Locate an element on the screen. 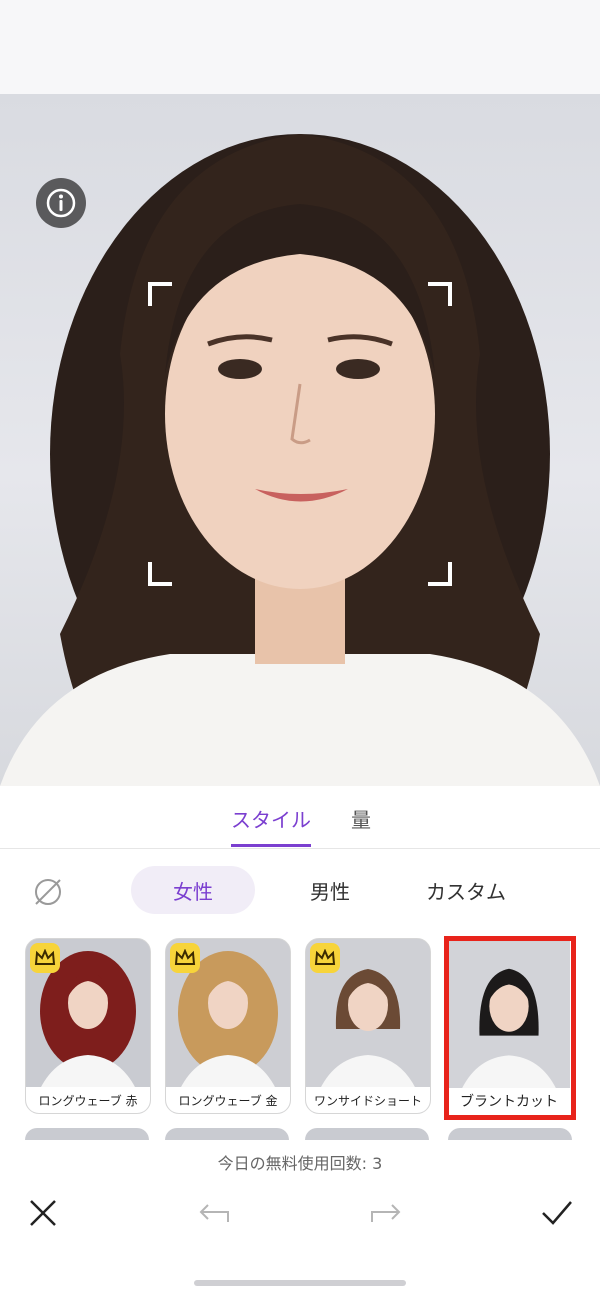 This screenshot has width=600, height=1301. mode-tabs: スタイル 量 is located at coordinates (300, 817).